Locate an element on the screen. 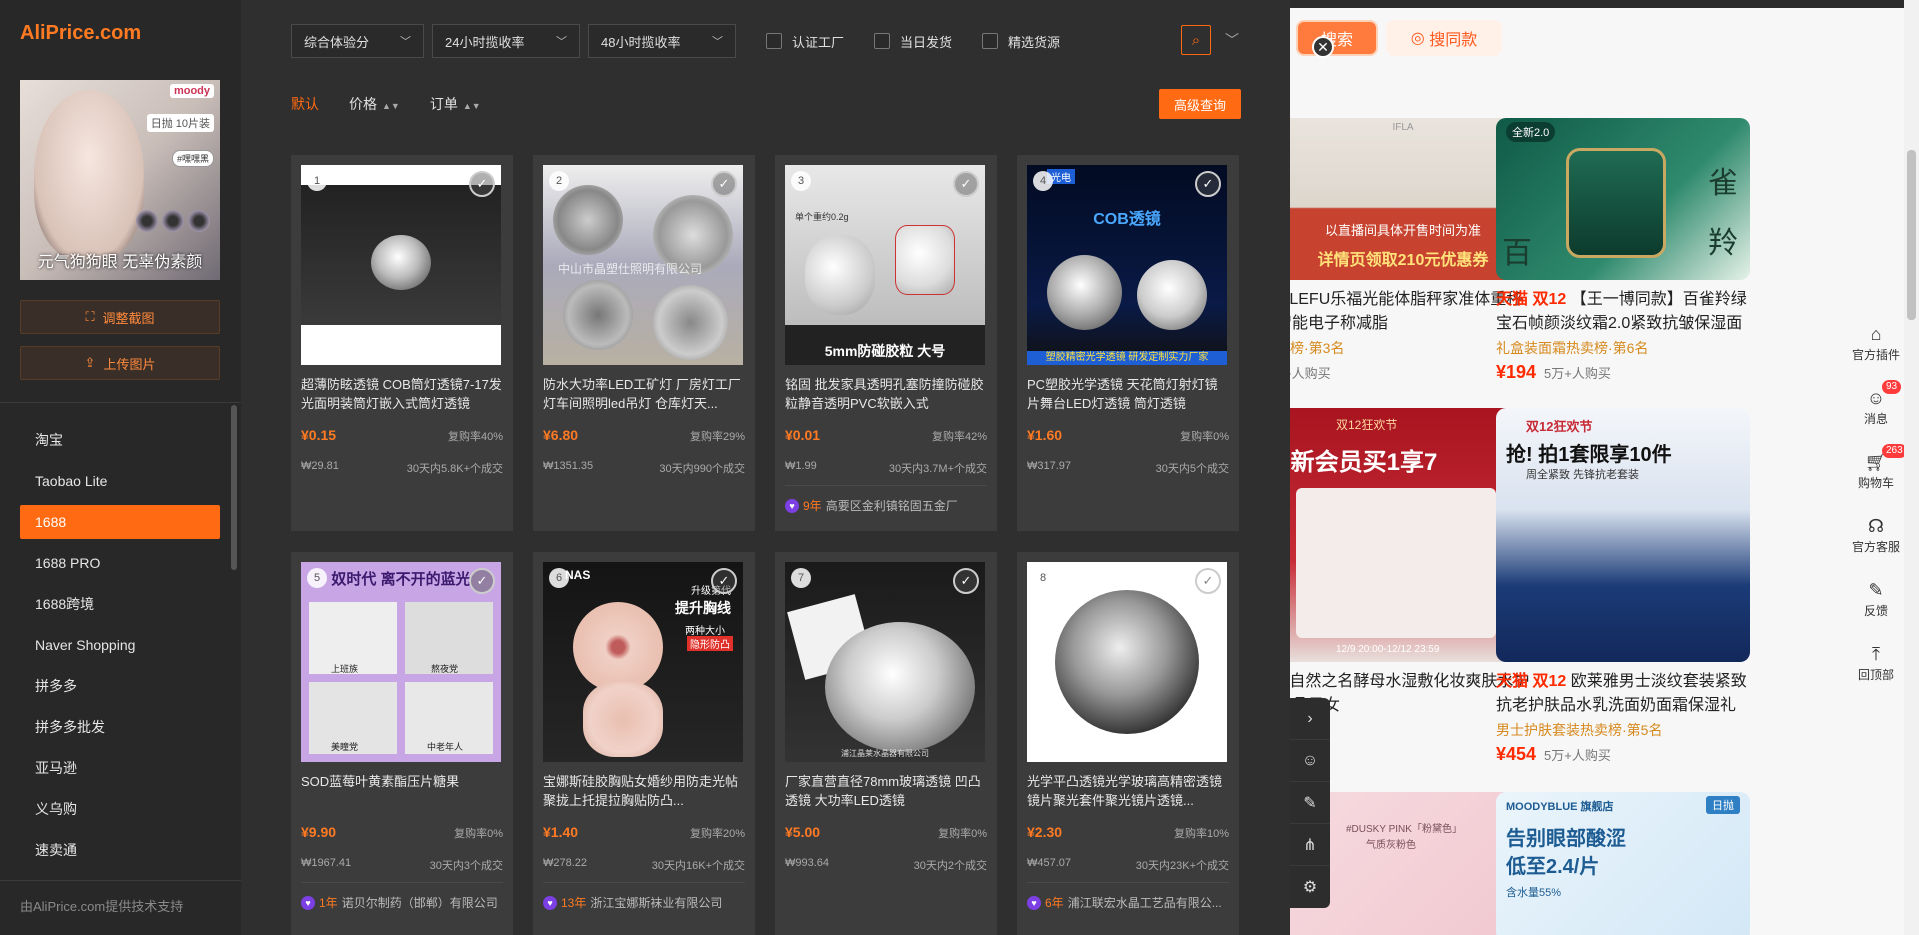  rail-messages: ☺ 93 消息 is located at coordinates (1876, 406).